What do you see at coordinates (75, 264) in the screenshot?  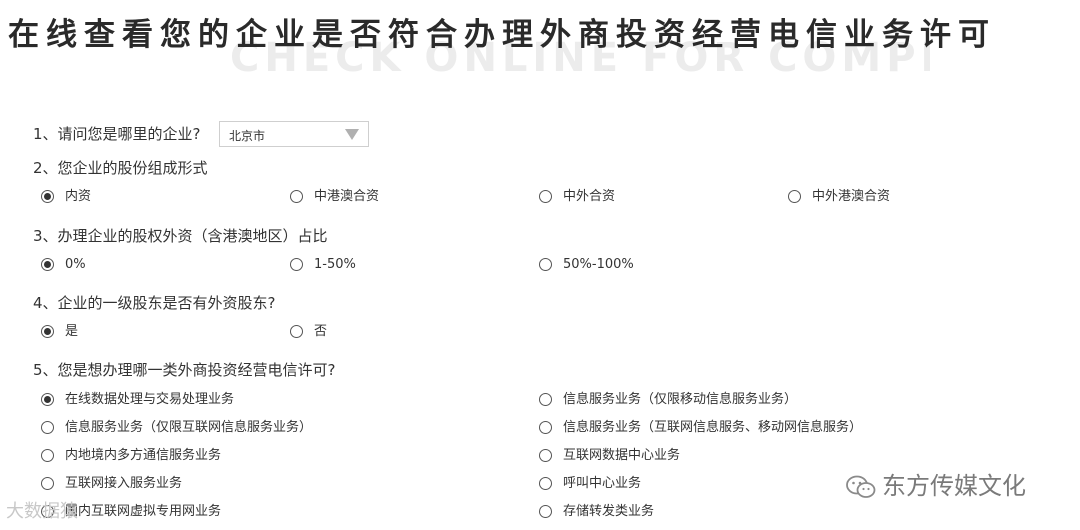 I see `foreign-ratio-option-label: 0%` at bounding box center [75, 264].